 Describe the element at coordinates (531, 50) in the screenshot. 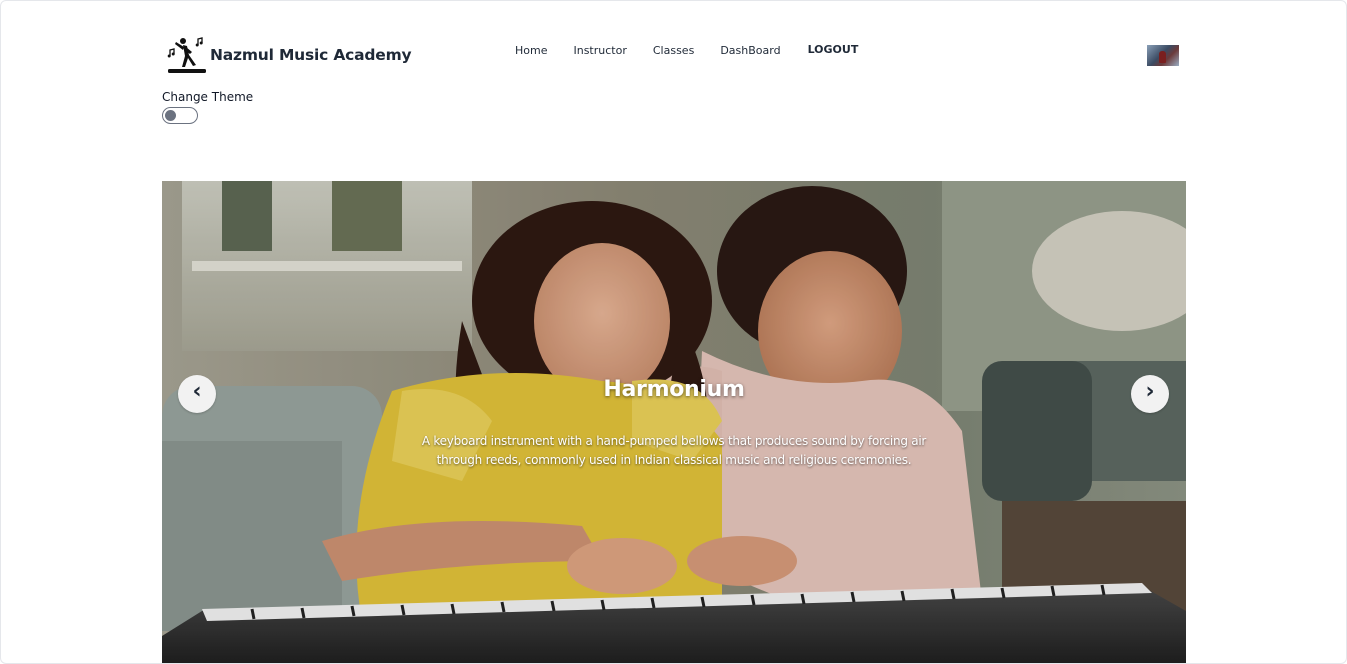

I see `nav-home: Home` at that location.